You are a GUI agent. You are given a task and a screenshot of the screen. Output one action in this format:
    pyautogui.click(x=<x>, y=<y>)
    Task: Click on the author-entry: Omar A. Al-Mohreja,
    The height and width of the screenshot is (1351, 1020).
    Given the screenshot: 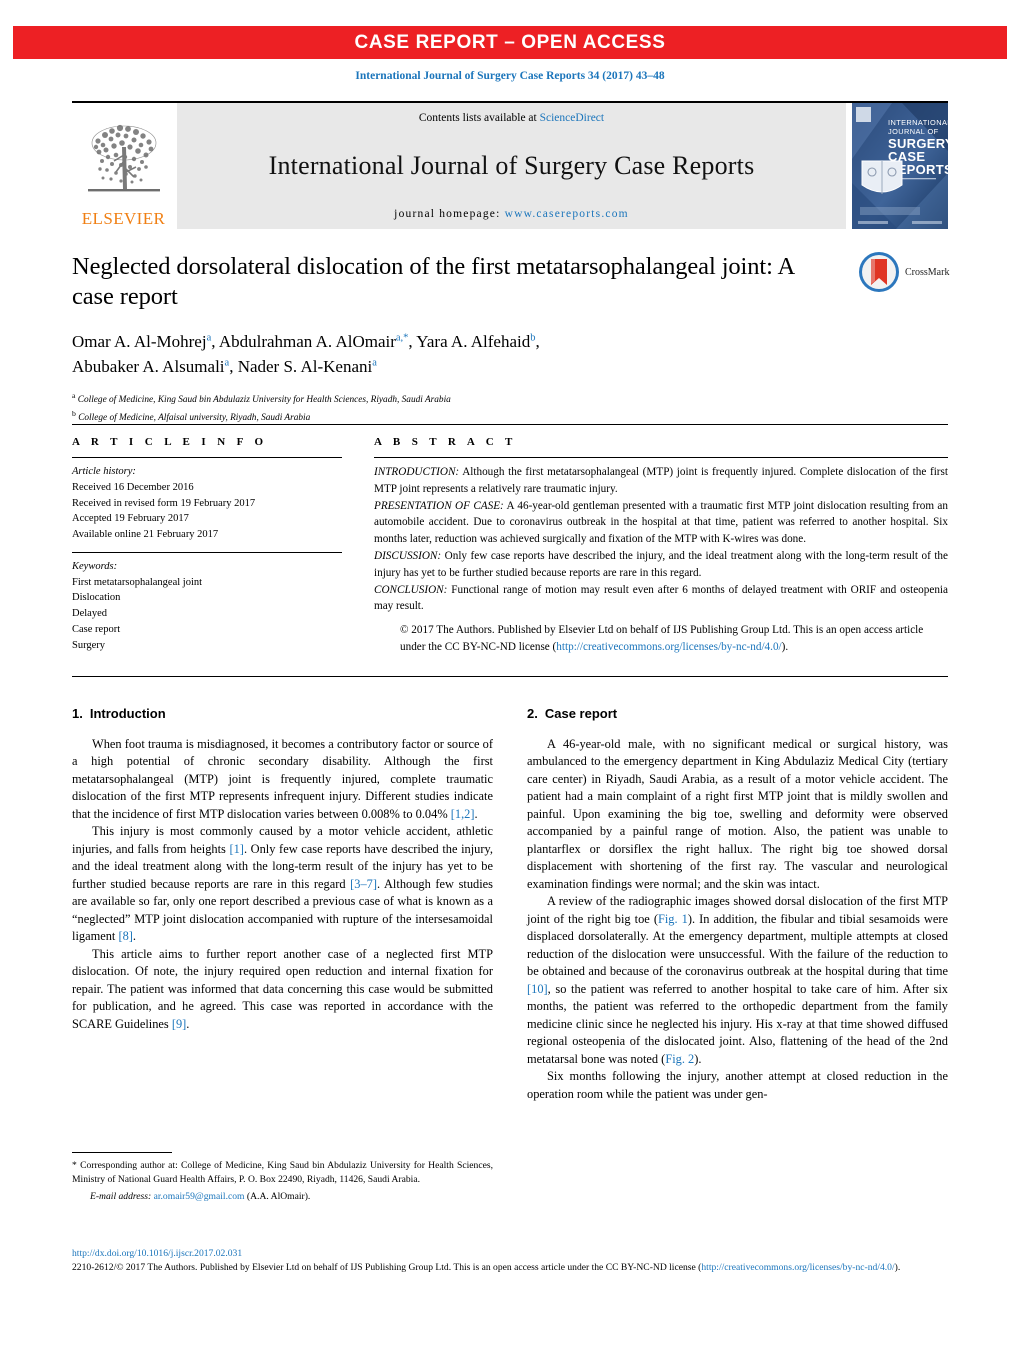 What is the action you would take?
    pyautogui.click(x=145, y=341)
    